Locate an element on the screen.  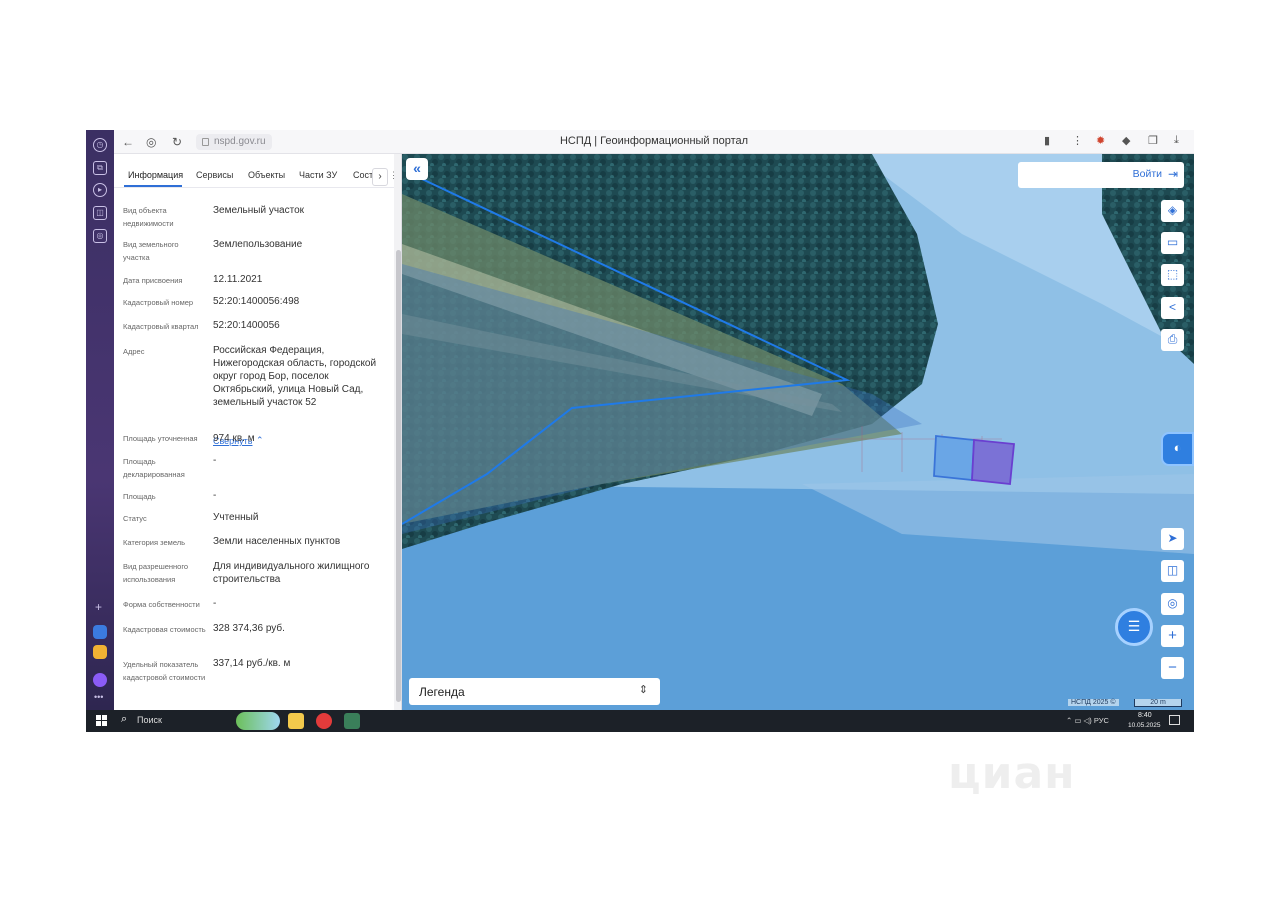
shield-ext-icon: ◆ is located at coordinates (1126, 140).